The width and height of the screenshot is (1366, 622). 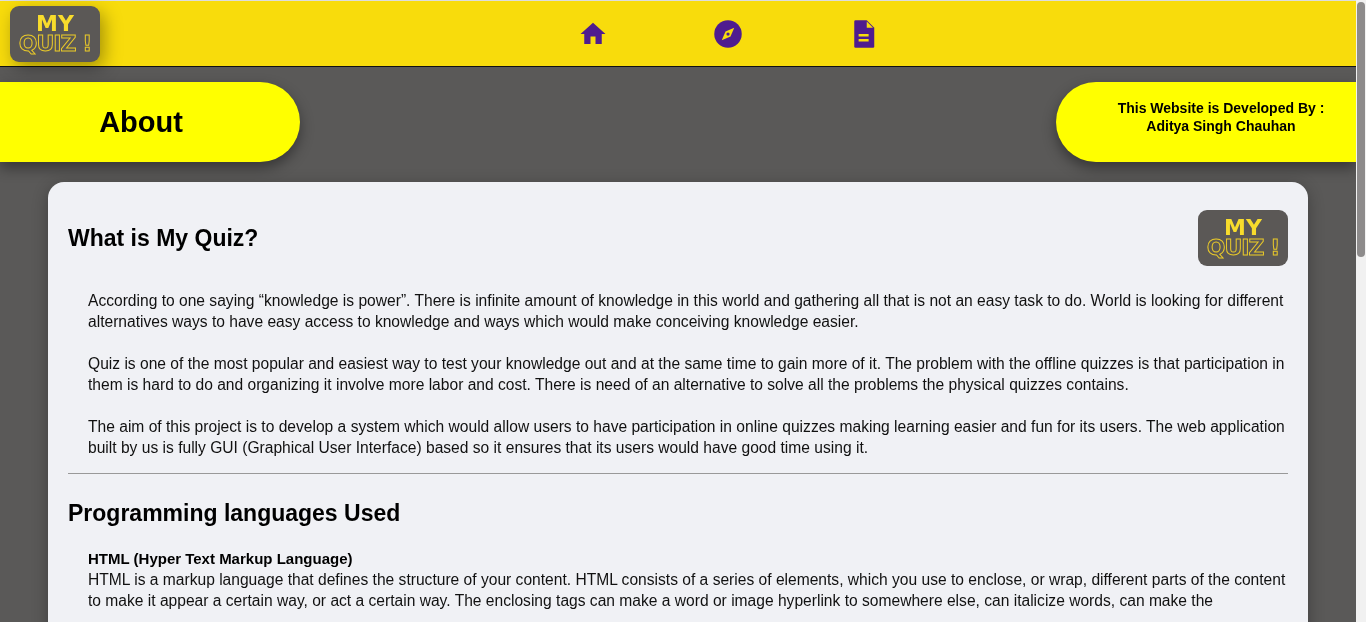 What do you see at coordinates (1206, 122) in the screenshot?
I see `developer-credit: This Website is Developed By : Aditya Singh Chauhan` at bounding box center [1206, 122].